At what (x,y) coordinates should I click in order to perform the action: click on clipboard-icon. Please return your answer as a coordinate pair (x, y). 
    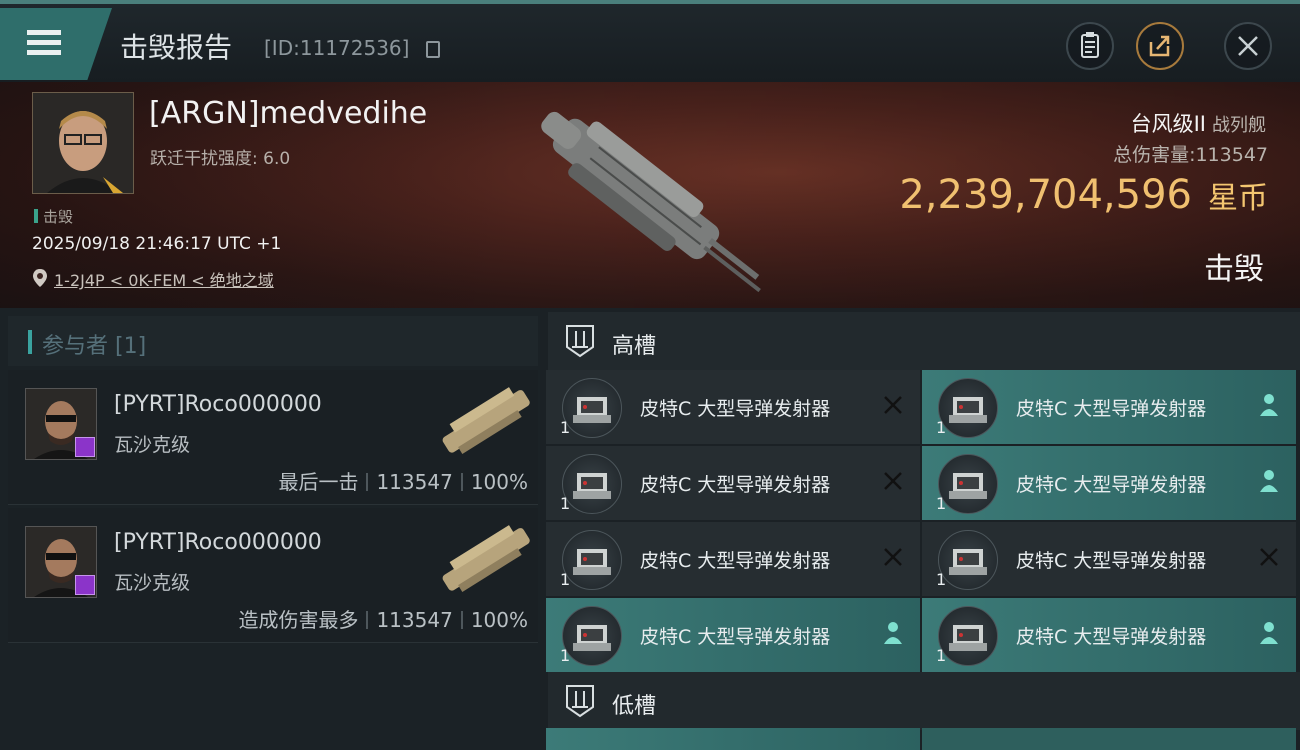
    Looking at the image, I should click on (1090, 45).